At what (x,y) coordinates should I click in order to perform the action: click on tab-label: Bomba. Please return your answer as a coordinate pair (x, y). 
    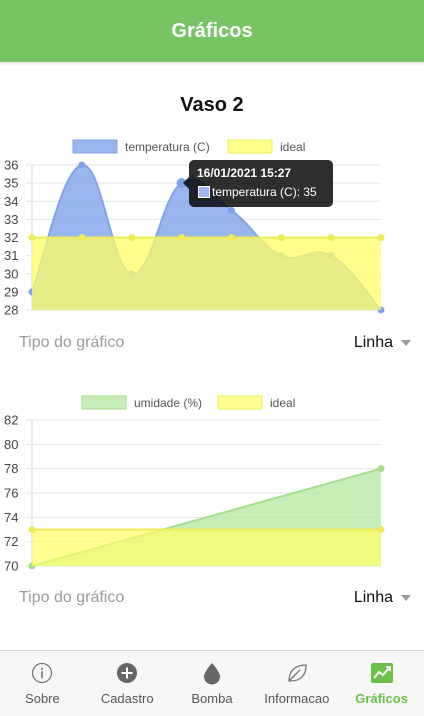
    Looking at the image, I should click on (212, 698).